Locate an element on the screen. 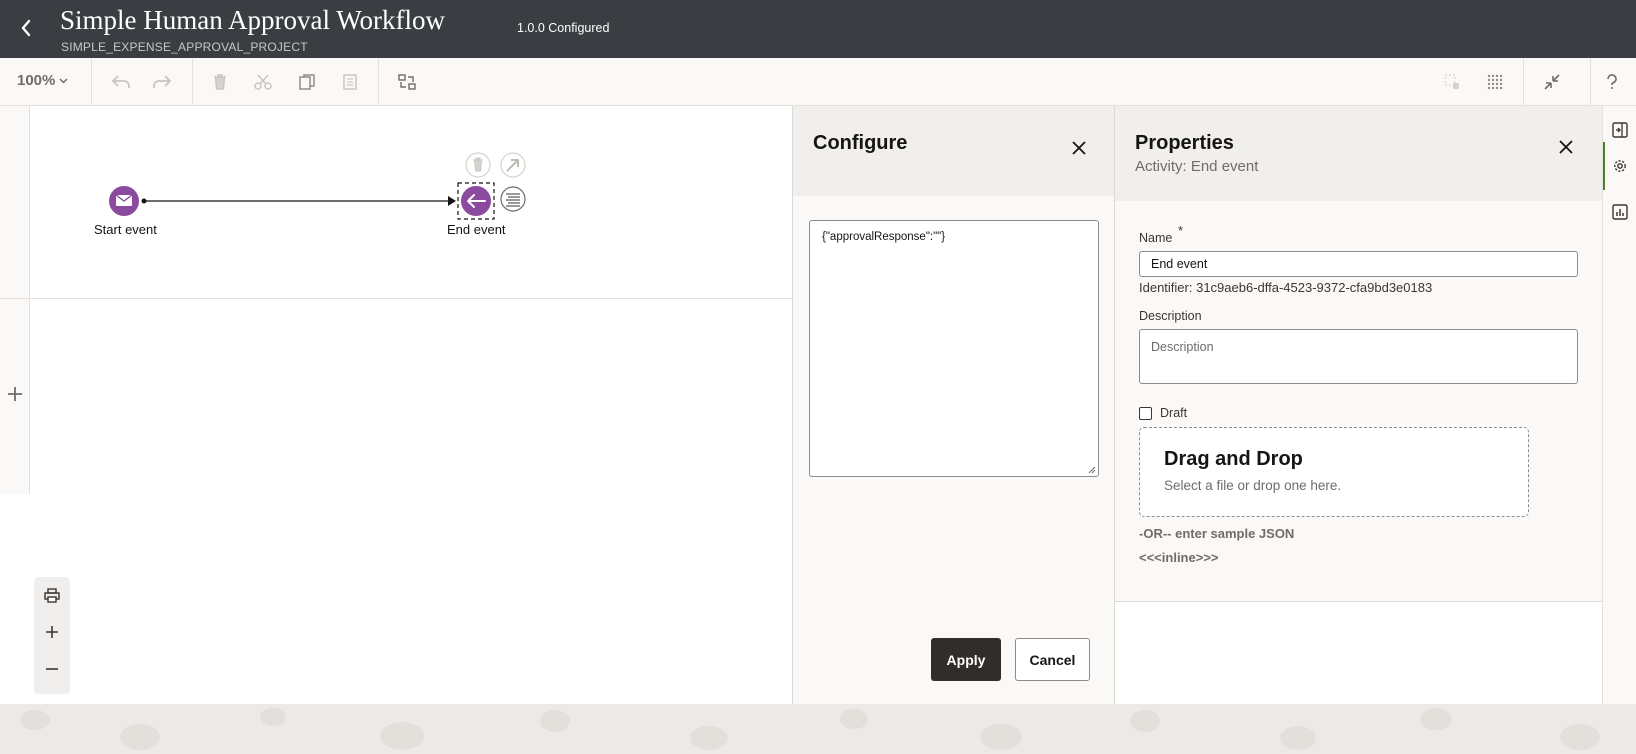 The width and height of the screenshot is (1636, 754). dropzone-title: Drag and Drop is located at coordinates (1233, 459).